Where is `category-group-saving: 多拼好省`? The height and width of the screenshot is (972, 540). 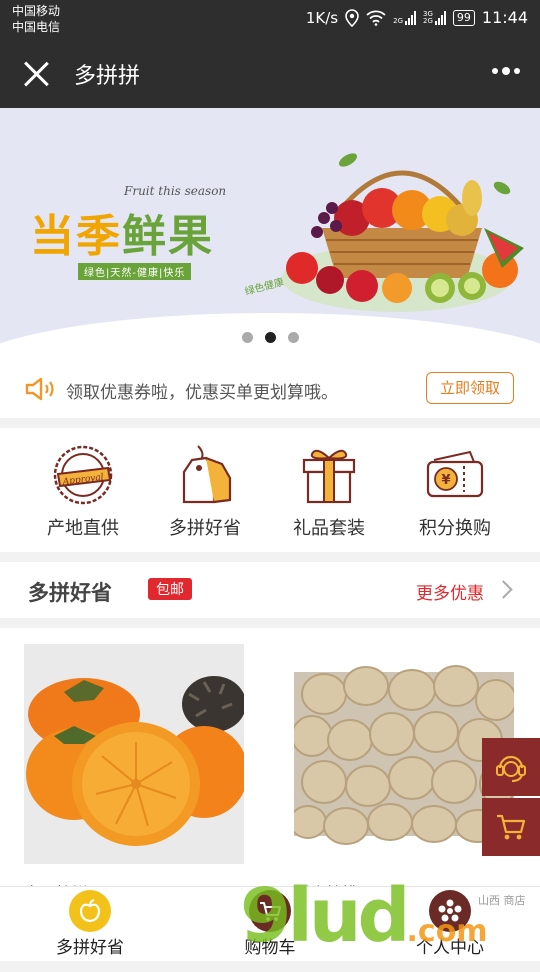
category-group-saving: 多拼好省 is located at coordinates (205, 492).